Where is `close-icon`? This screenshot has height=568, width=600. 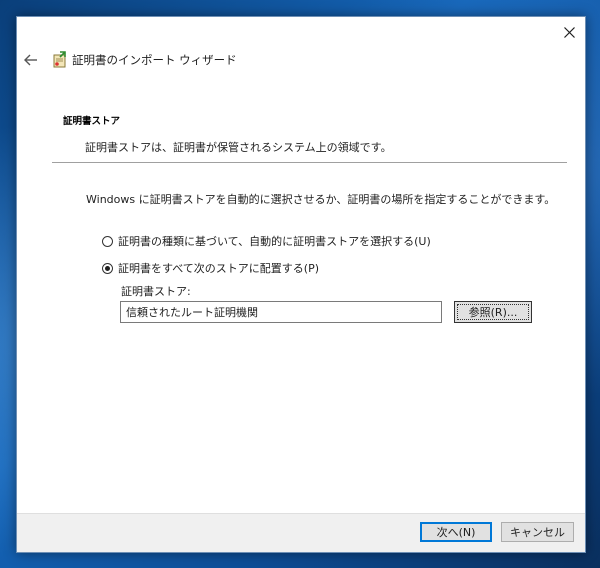
close-icon is located at coordinates (569, 32).